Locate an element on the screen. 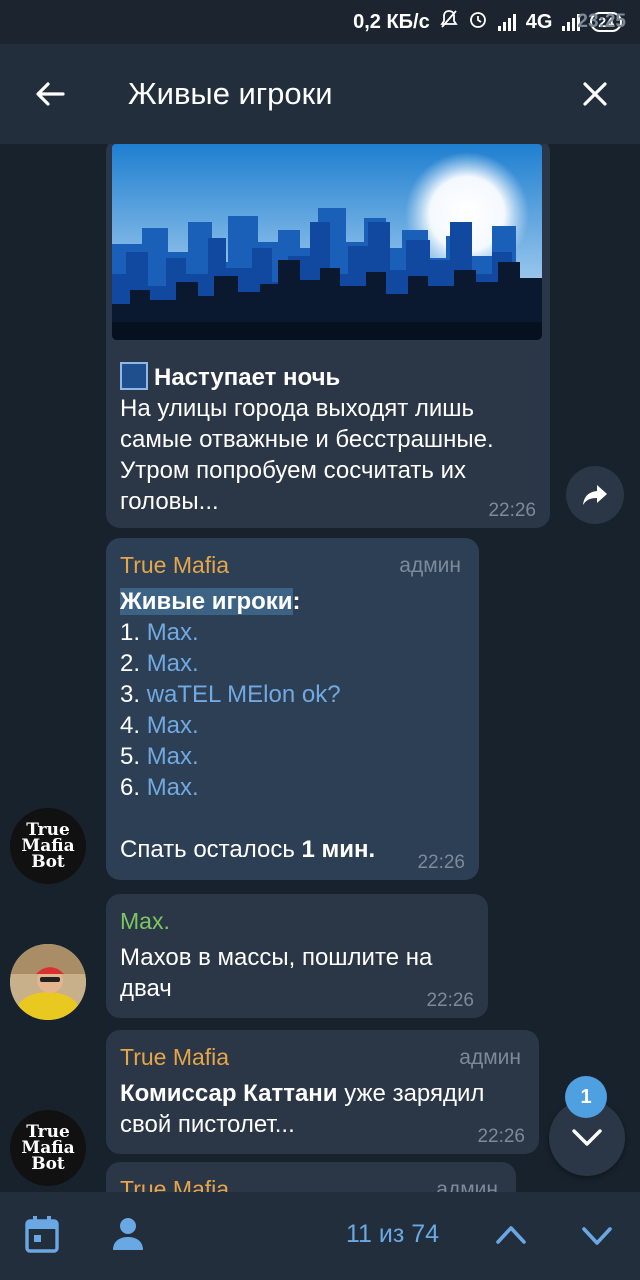 This screenshot has height=1280, width=640. player-row: 2. Max. is located at coordinates (292, 663).